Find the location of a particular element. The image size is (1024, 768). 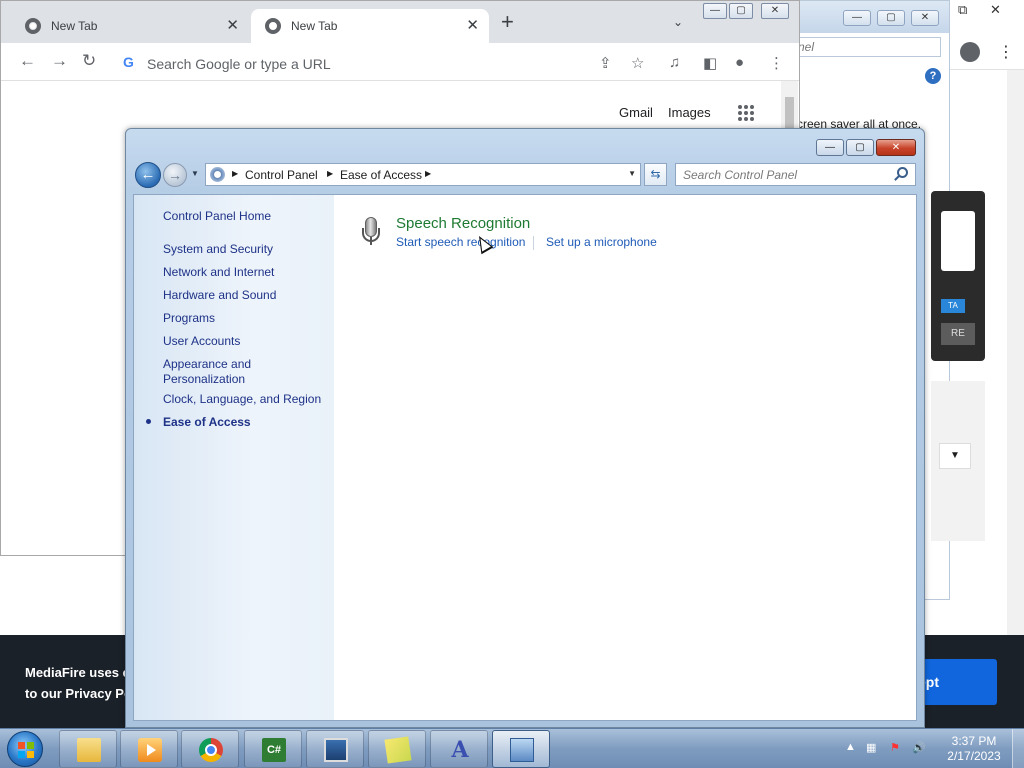

csharp-icon: C# is located at coordinates (274, 750).